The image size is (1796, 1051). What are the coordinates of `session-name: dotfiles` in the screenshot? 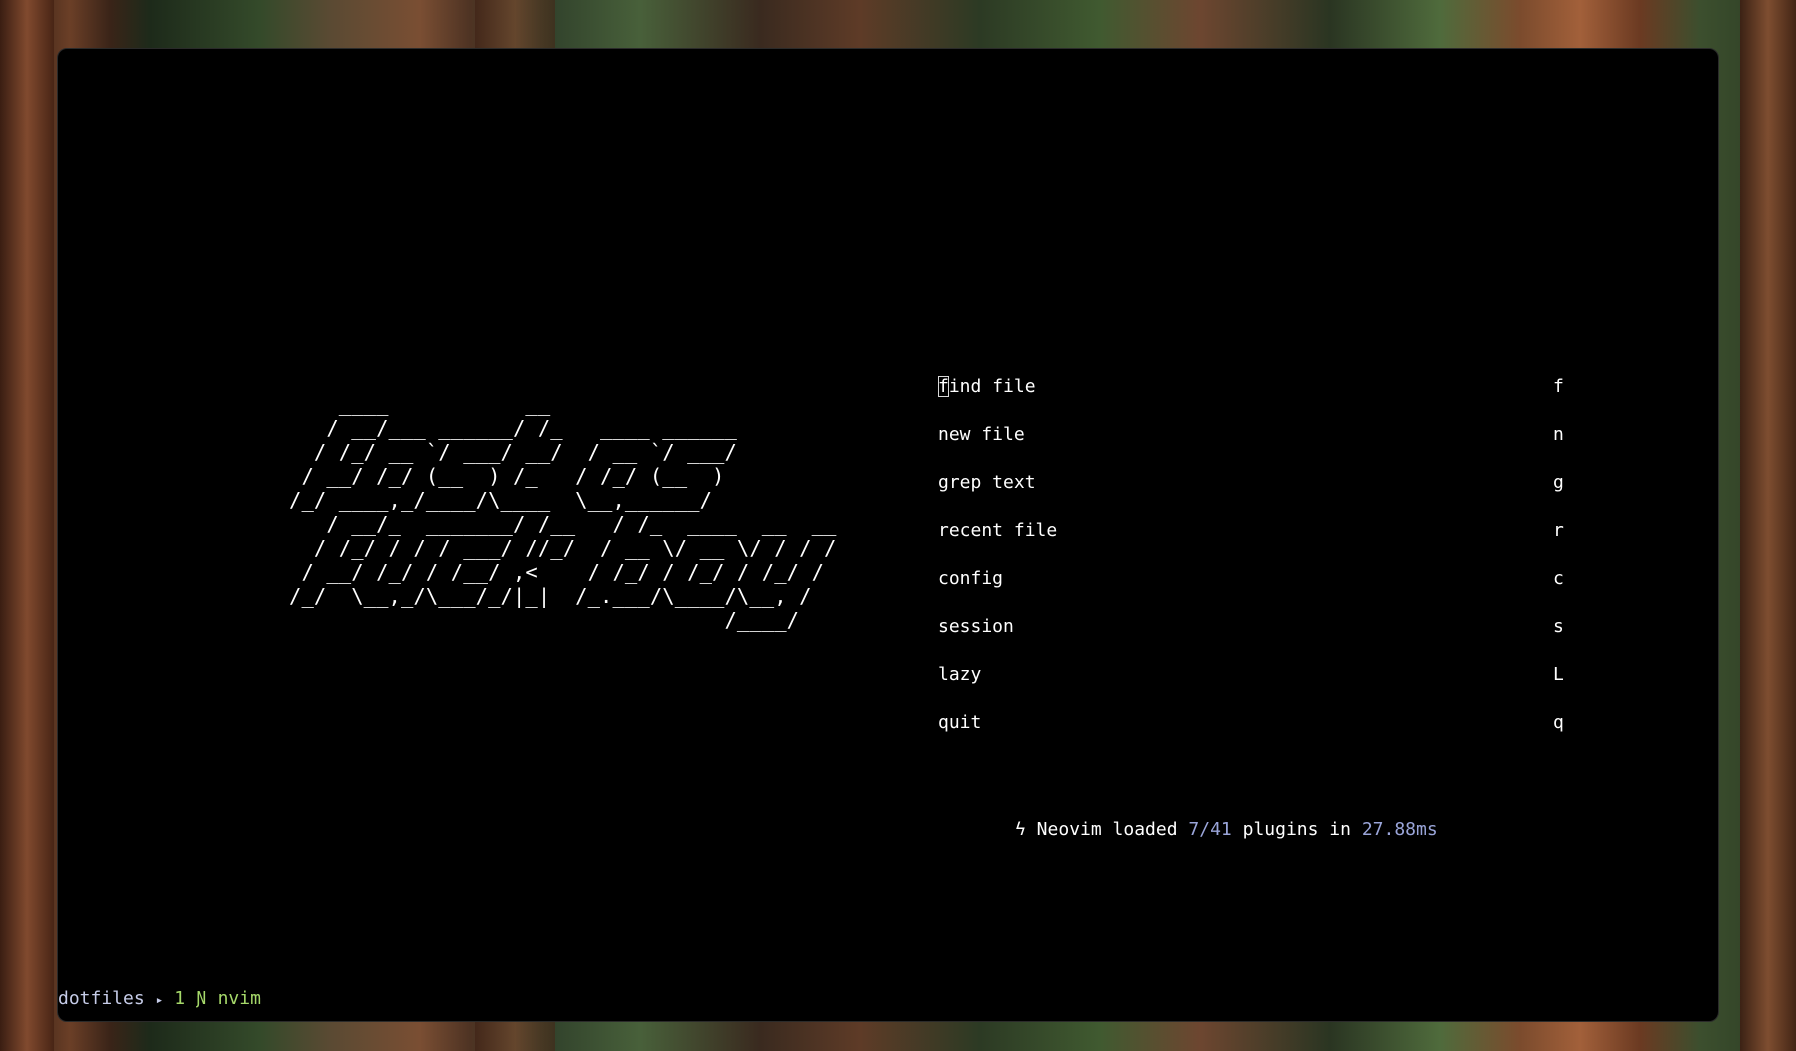 It's located at (101, 998).